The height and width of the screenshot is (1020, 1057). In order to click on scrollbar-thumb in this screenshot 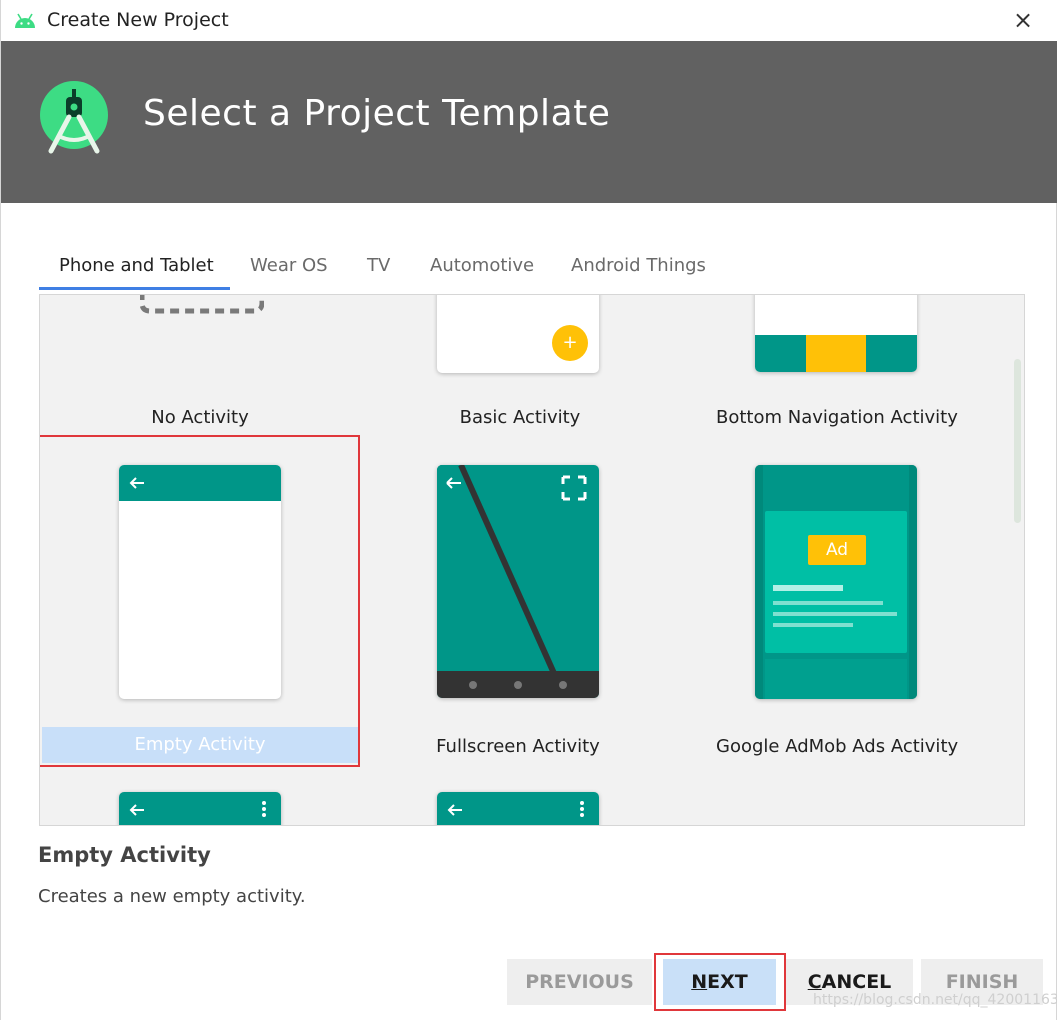, I will do `click(1017, 441)`.